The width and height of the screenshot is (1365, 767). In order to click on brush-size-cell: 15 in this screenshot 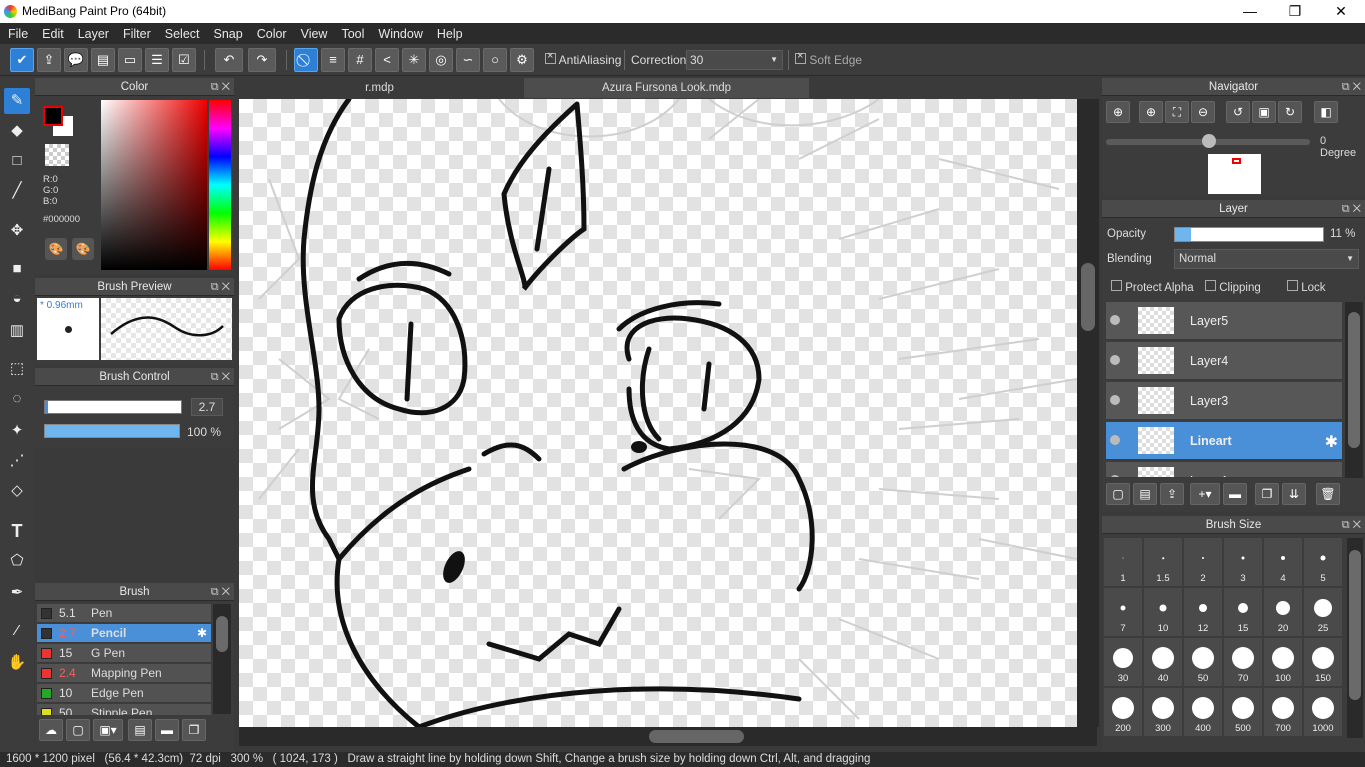, I will do `click(1243, 612)`.